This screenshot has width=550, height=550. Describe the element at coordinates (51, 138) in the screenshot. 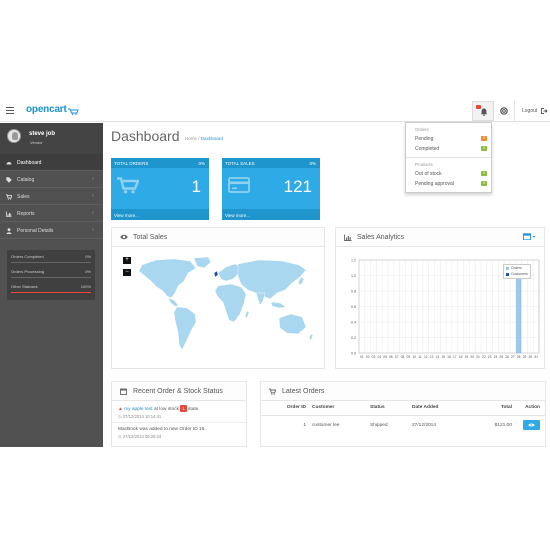

I see `user-profile: steve job Vendor` at that location.